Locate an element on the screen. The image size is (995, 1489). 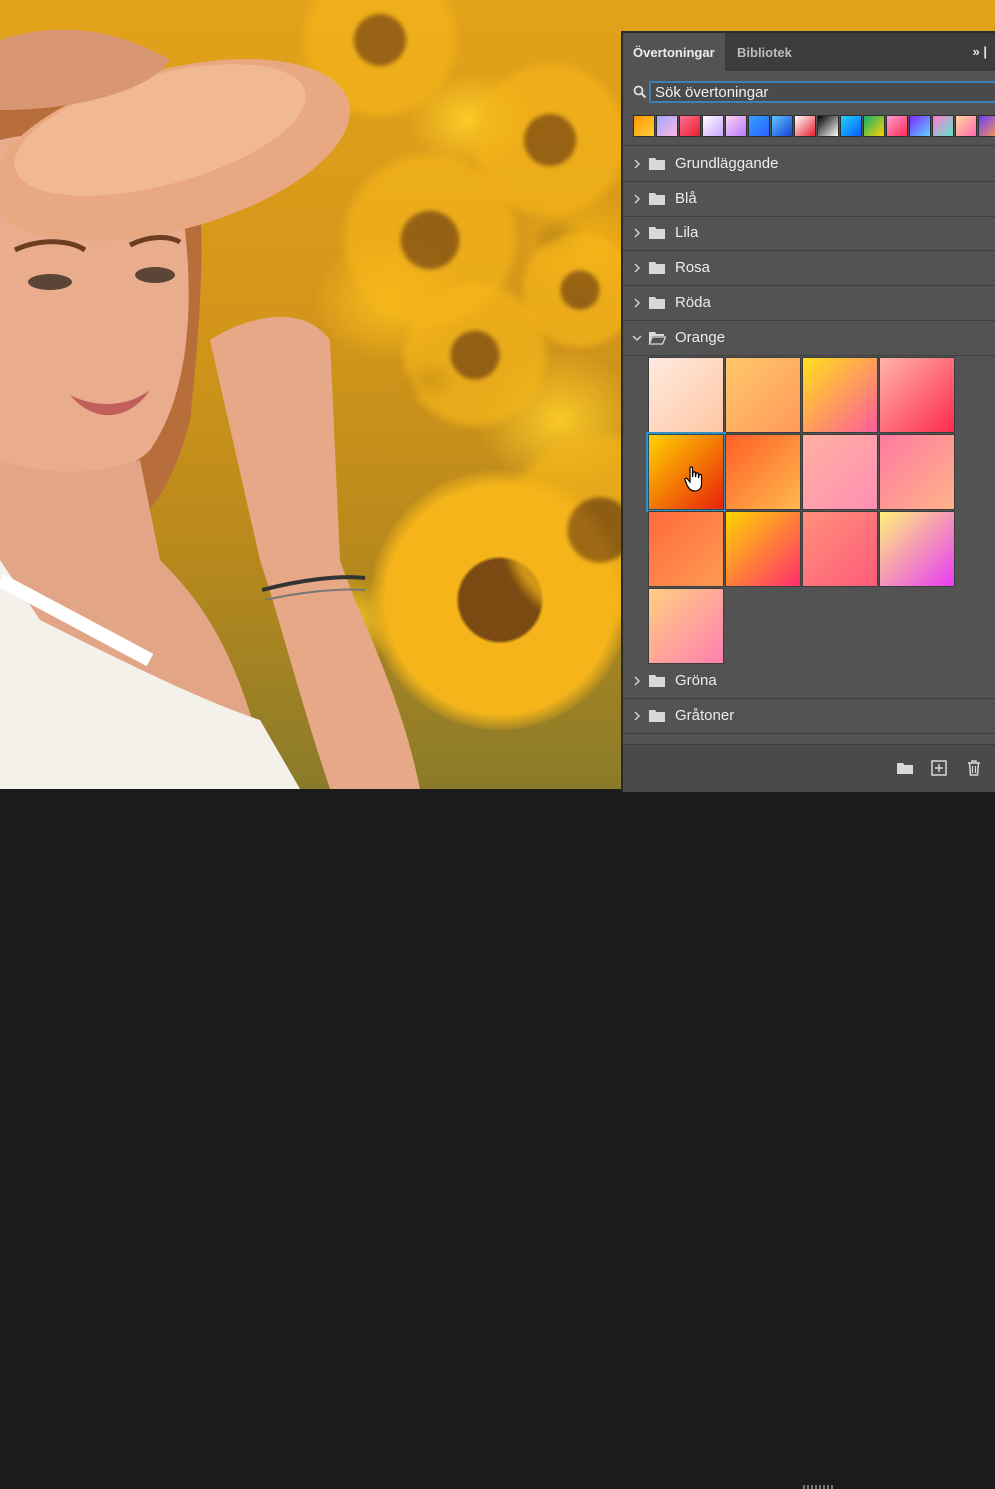
folder-row-top-4: Röda is located at coordinates (809, 303).